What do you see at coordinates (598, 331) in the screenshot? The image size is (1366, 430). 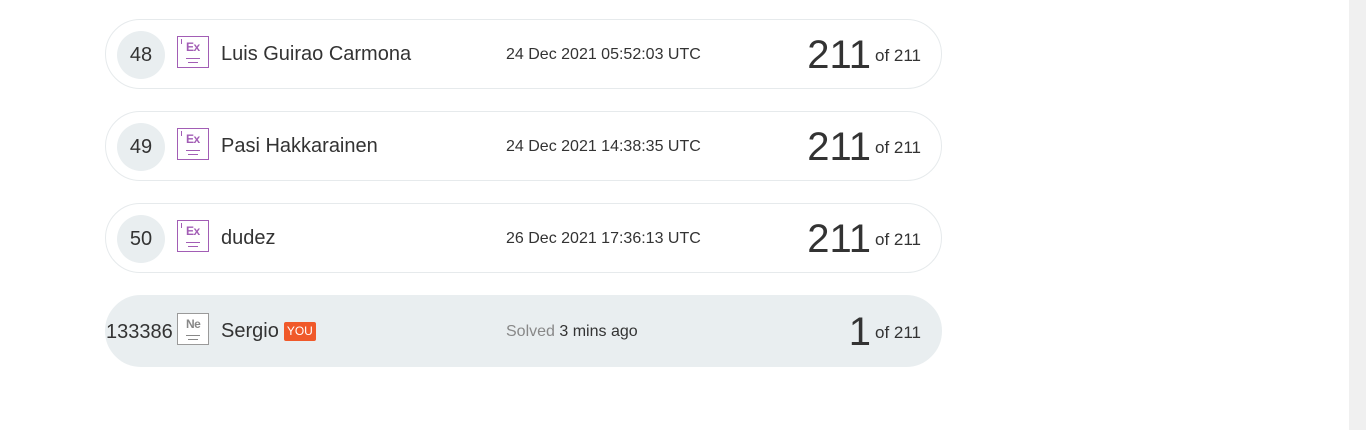 I see `solved-time: 3 mins ago` at bounding box center [598, 331].